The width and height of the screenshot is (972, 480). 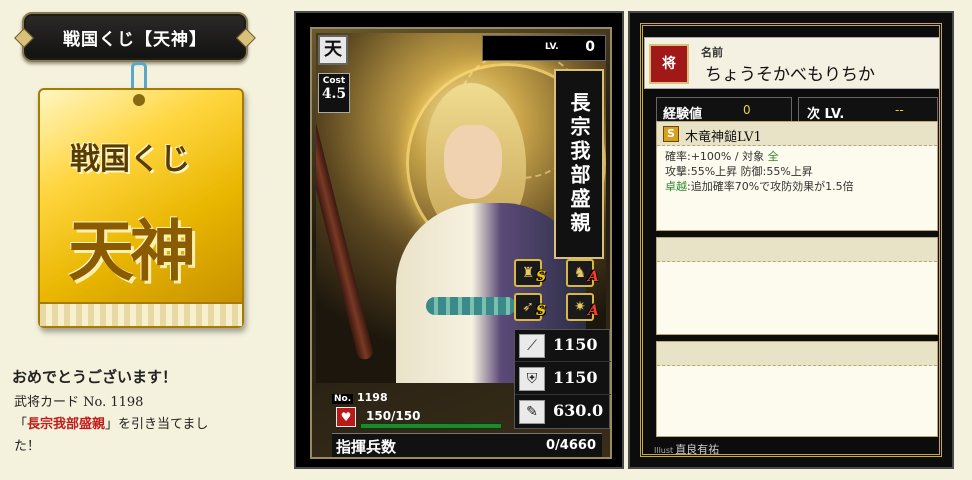 What do you see at coordinates (393, 416) in the screenshot?
I see `hp-value: 150/150` at bounding box center [393, 416].